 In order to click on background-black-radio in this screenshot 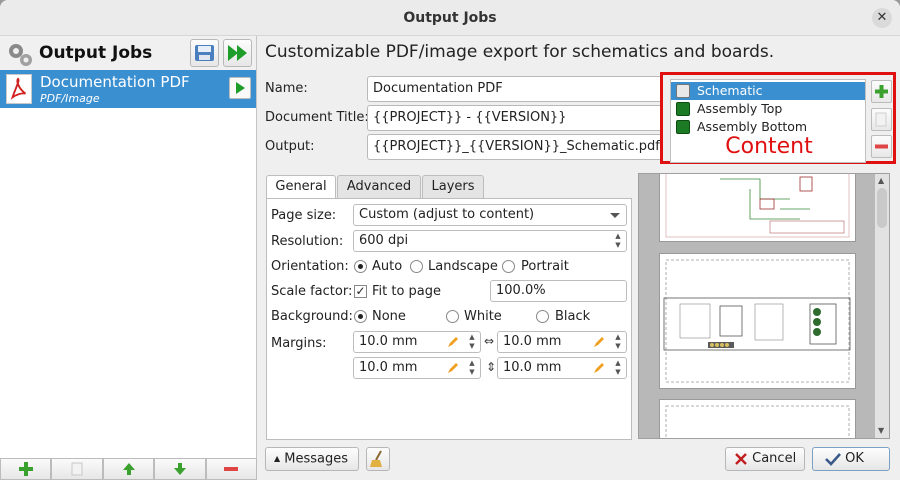, I will do `click(542, 316)`.